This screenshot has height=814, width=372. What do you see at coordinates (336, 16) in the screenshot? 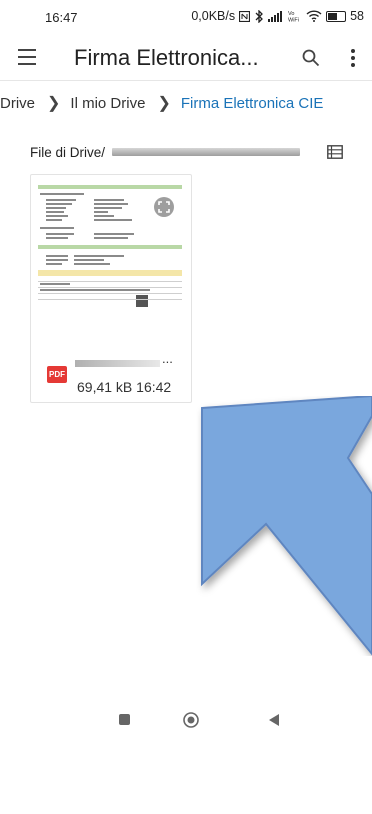
I see `battery-icon` at bounding box center [336, 16].